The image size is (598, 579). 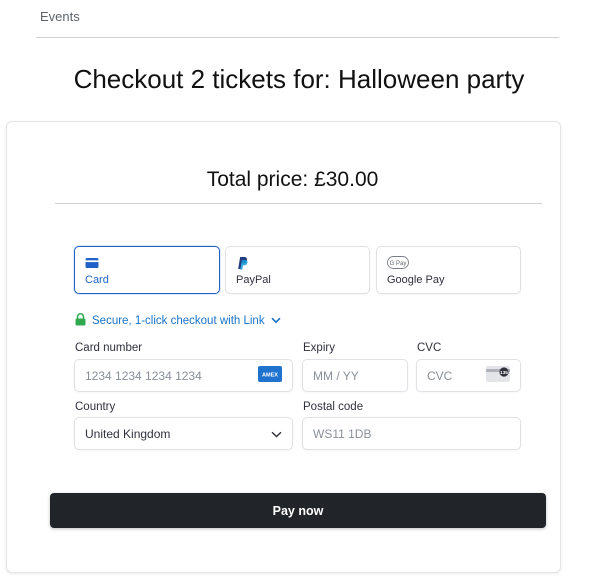 What do you see at coordinates (60, 16) in the screenshot?
I see `breadcrumb: Events` at bounding box center [60, 16].